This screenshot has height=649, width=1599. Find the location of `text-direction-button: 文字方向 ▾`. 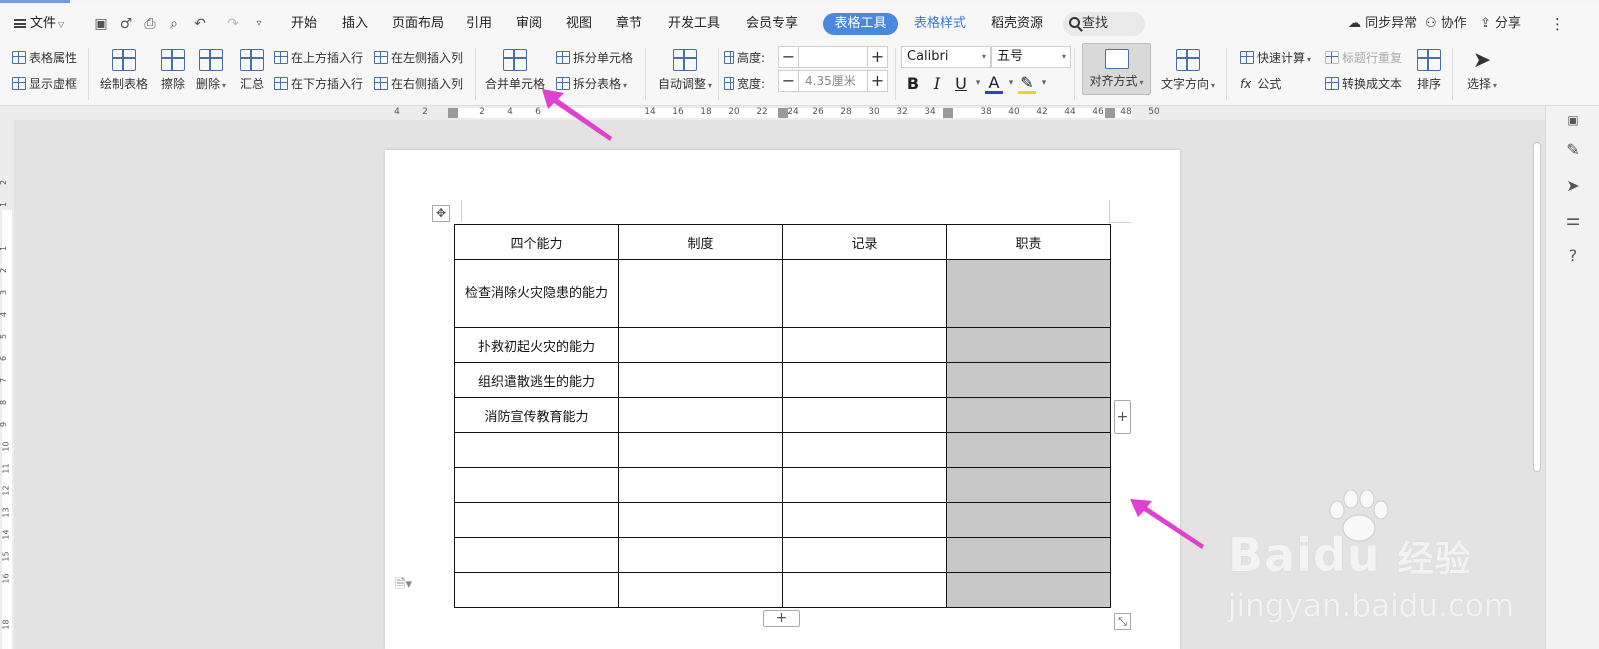

text-direction-button: 文字方向 ▾ is located at coordinates (1188, 70).